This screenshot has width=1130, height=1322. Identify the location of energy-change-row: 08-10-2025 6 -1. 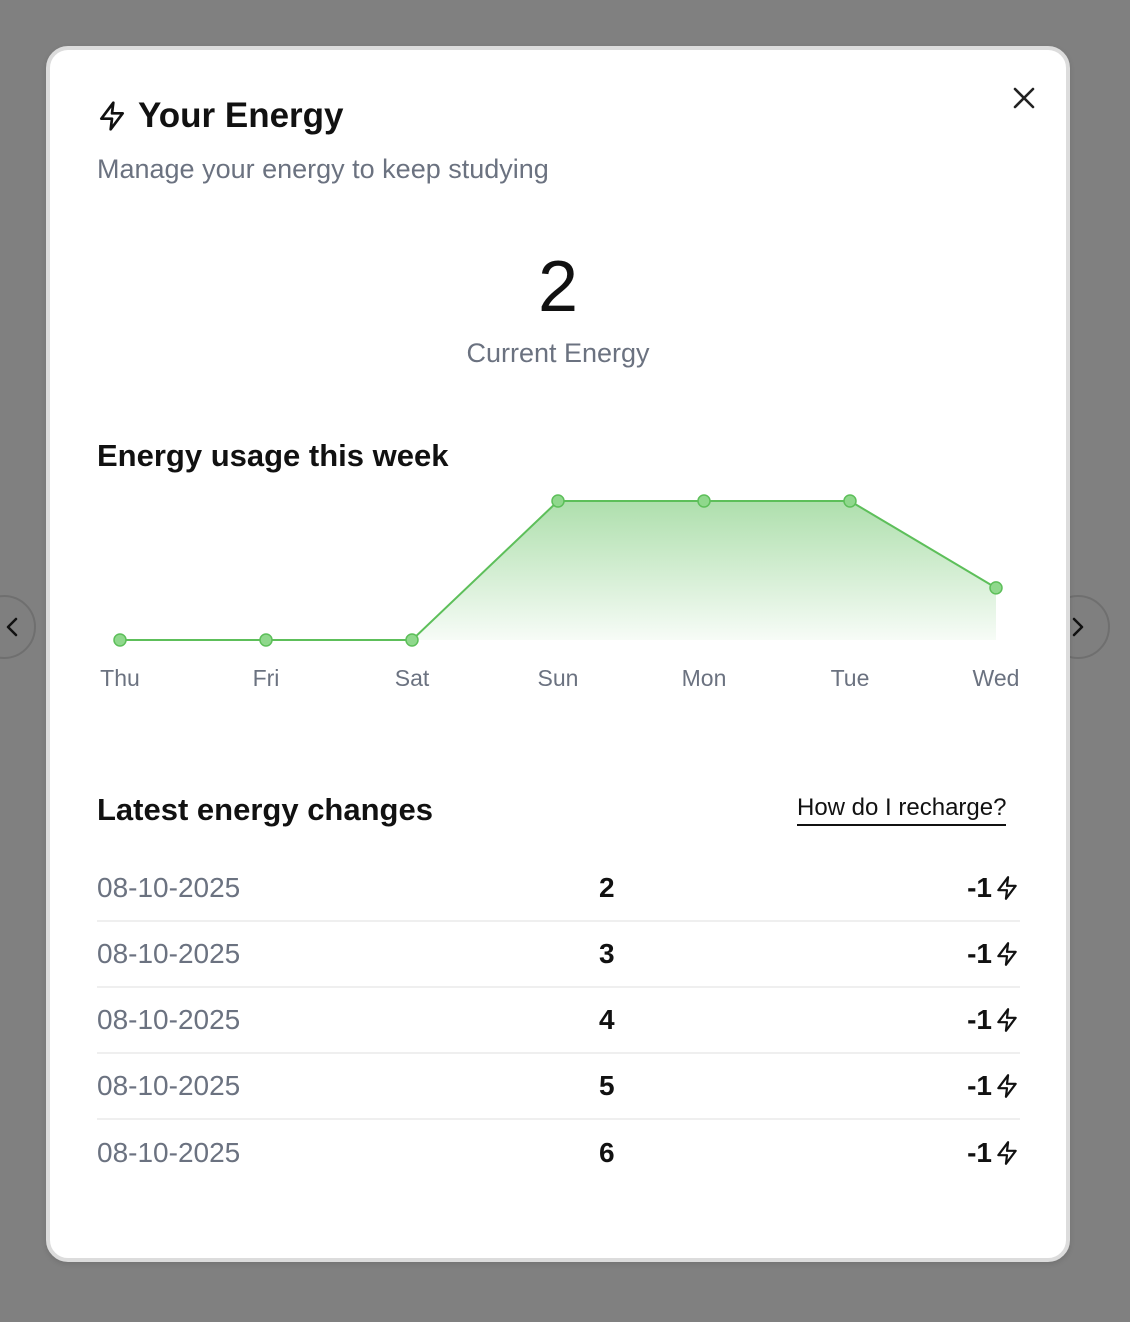
(558, 1153).